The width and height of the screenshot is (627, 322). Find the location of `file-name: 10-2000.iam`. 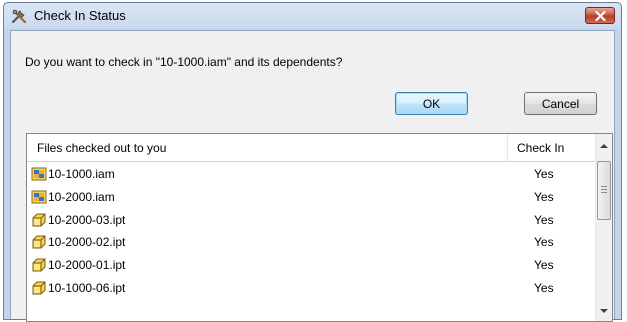

file-name: 10-2000.iam is located at coordinates (81, 196).